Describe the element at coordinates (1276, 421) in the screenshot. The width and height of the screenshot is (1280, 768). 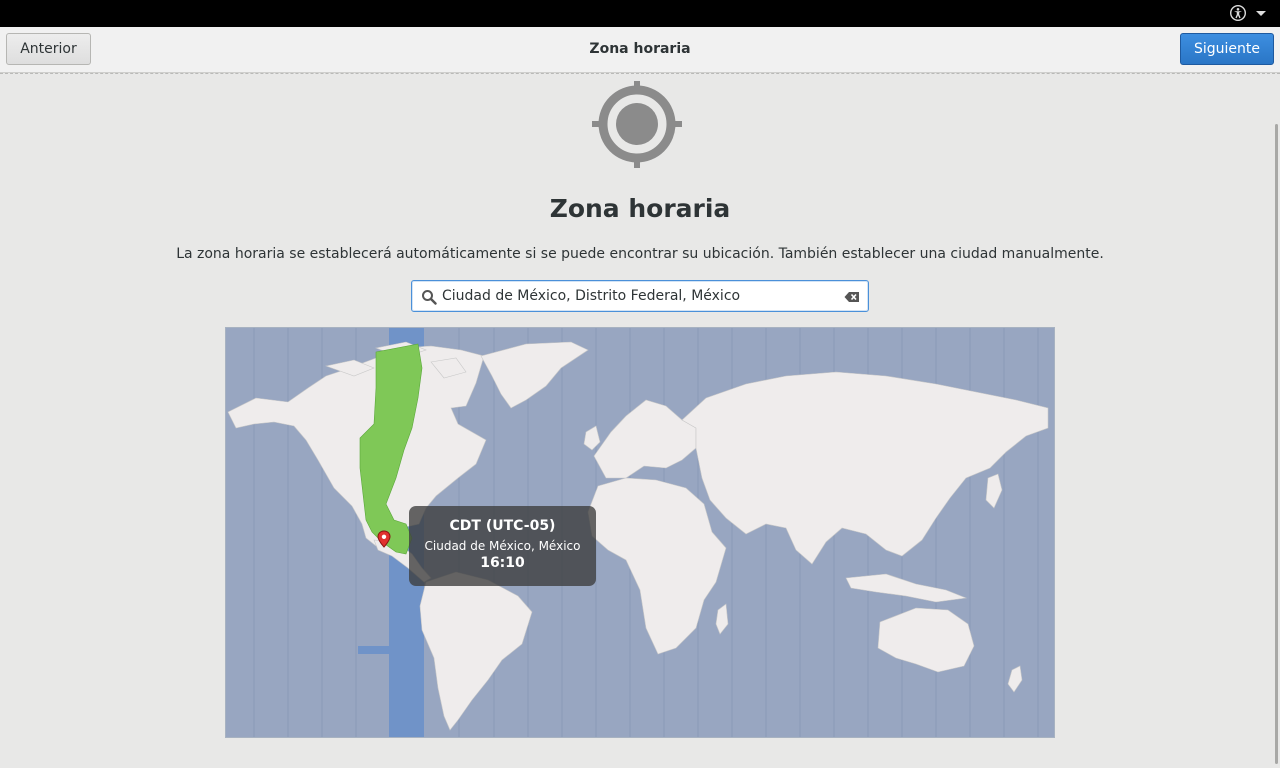
I see `scrollbar` at that location.